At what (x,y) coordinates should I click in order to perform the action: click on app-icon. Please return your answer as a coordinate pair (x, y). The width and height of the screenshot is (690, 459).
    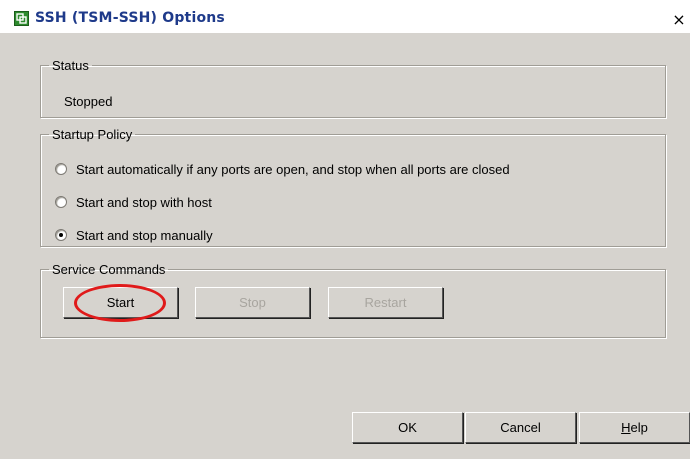
    Looking at the image, I should click on (21, 18).